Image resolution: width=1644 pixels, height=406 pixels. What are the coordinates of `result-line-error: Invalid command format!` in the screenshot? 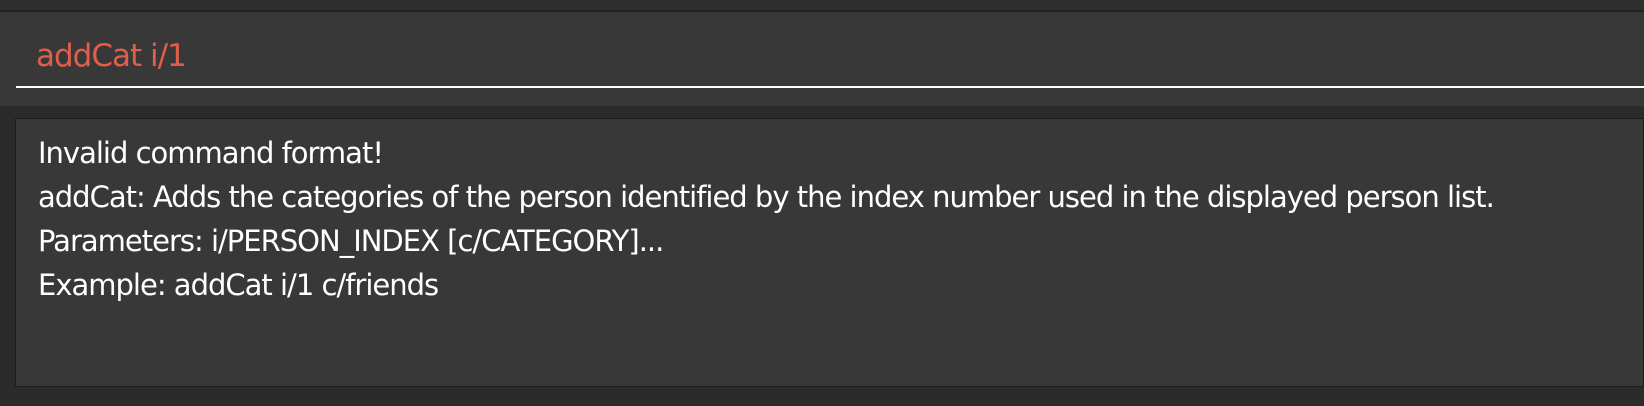 It's located at (211, 153).